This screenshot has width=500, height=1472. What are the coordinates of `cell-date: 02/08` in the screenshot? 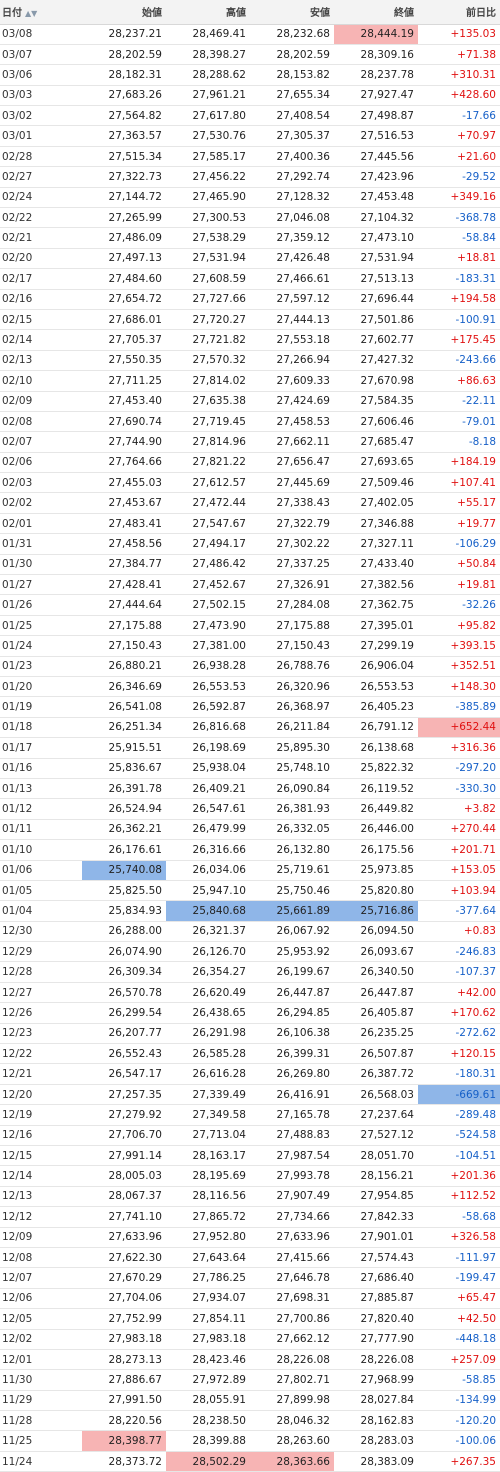 It's located at (41, 422).